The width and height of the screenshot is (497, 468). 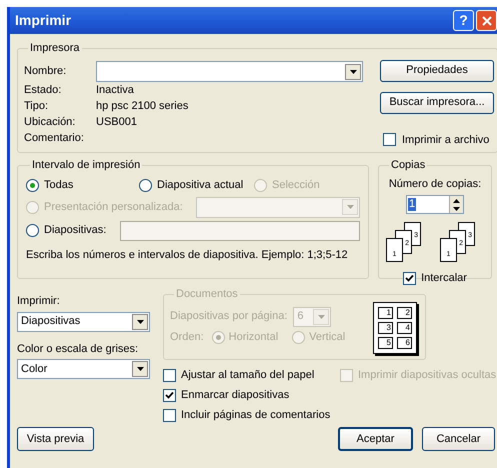 I want to click on option-label: Diapositivas:, so click(x=75, y=230).